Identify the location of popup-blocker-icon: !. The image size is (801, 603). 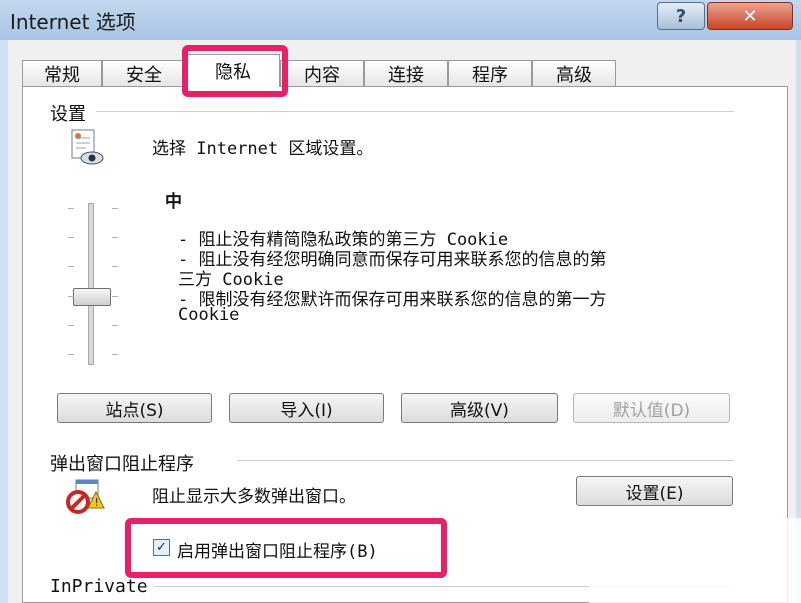
(86, 496).